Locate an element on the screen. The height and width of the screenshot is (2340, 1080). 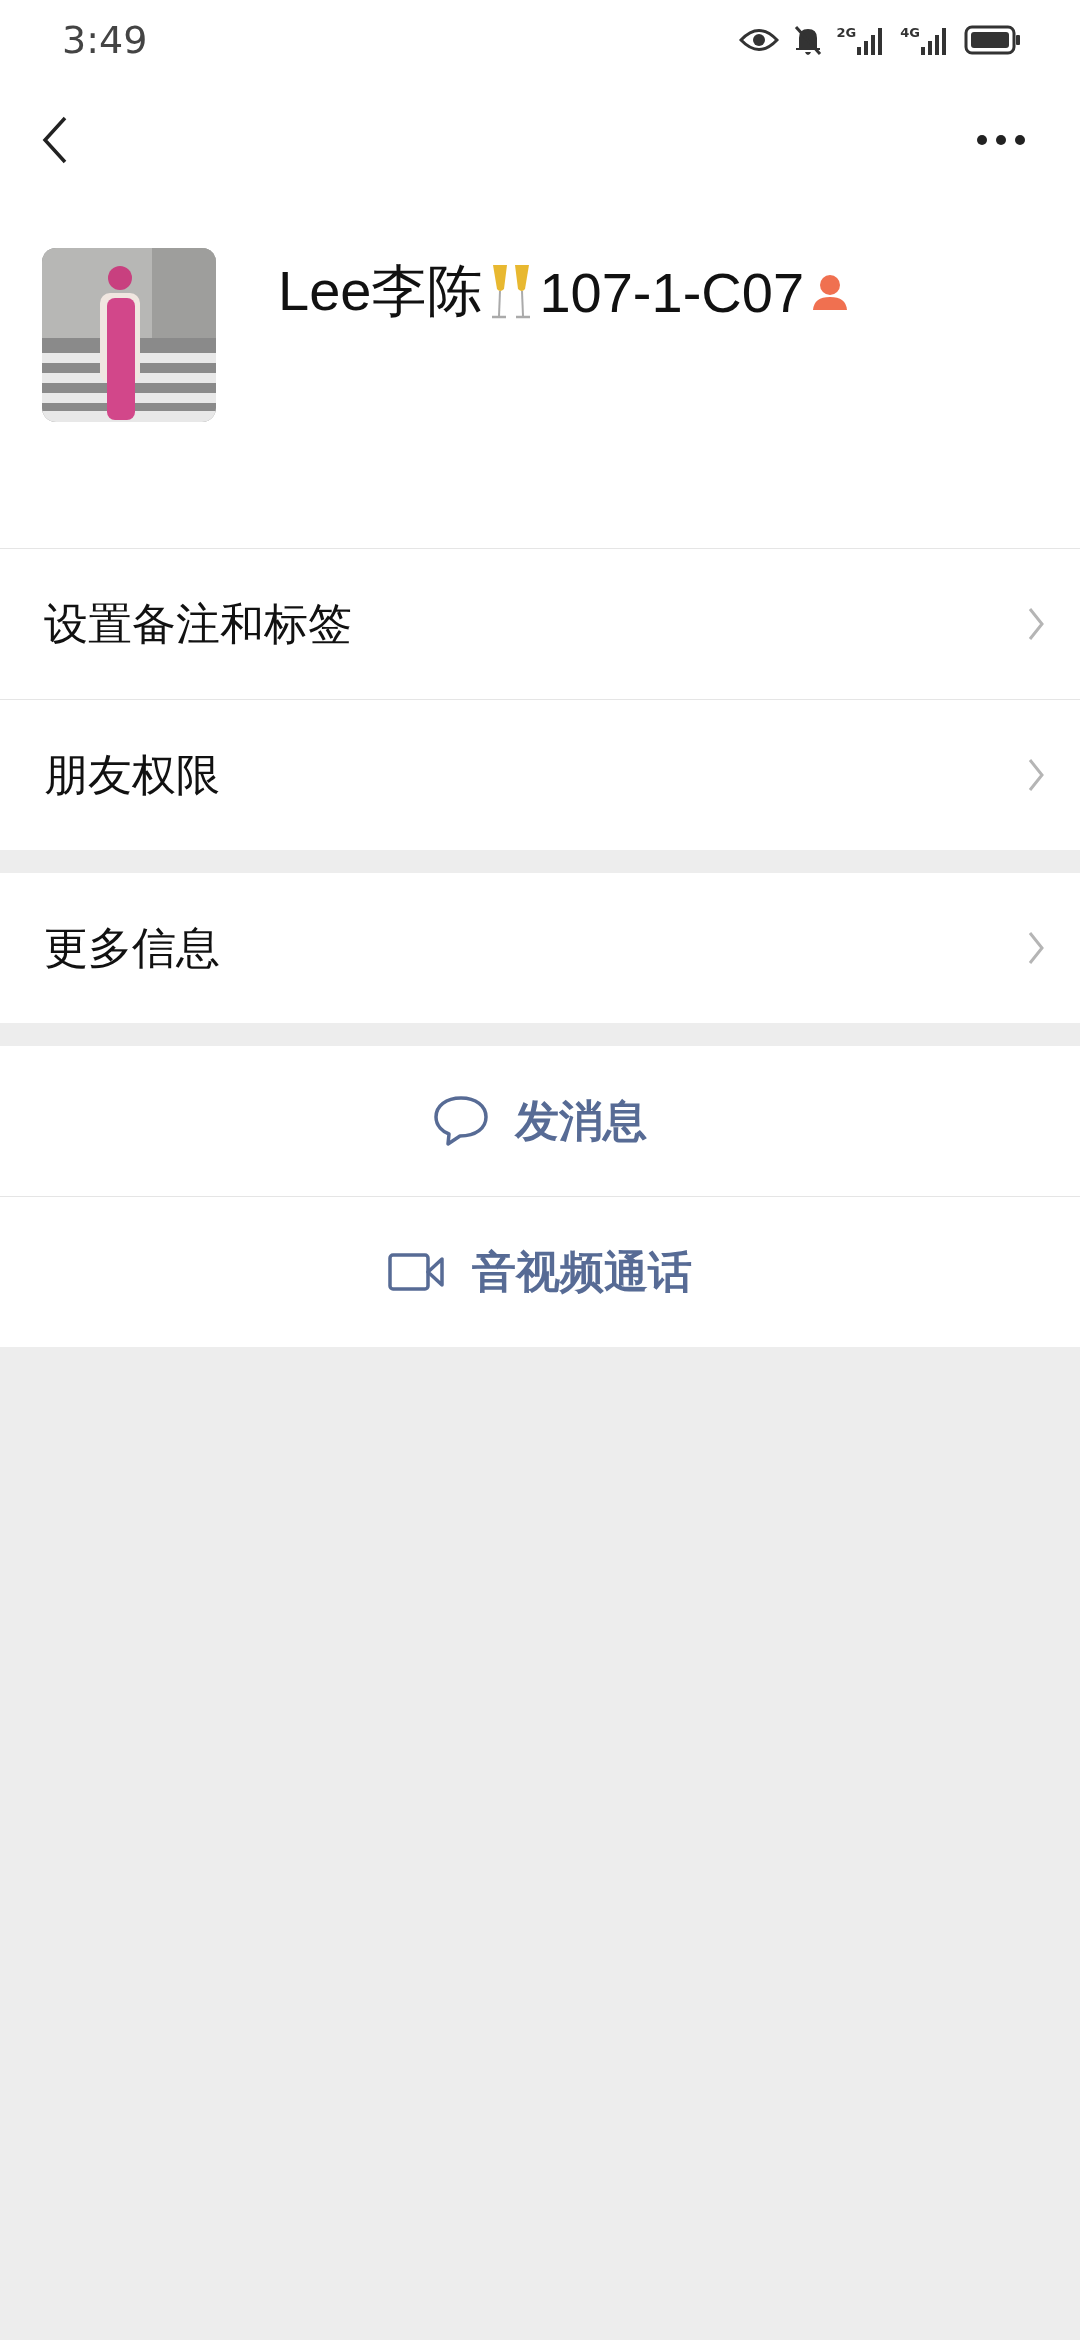
menu-item: 更多信息 is located at coordinates (540, 948).